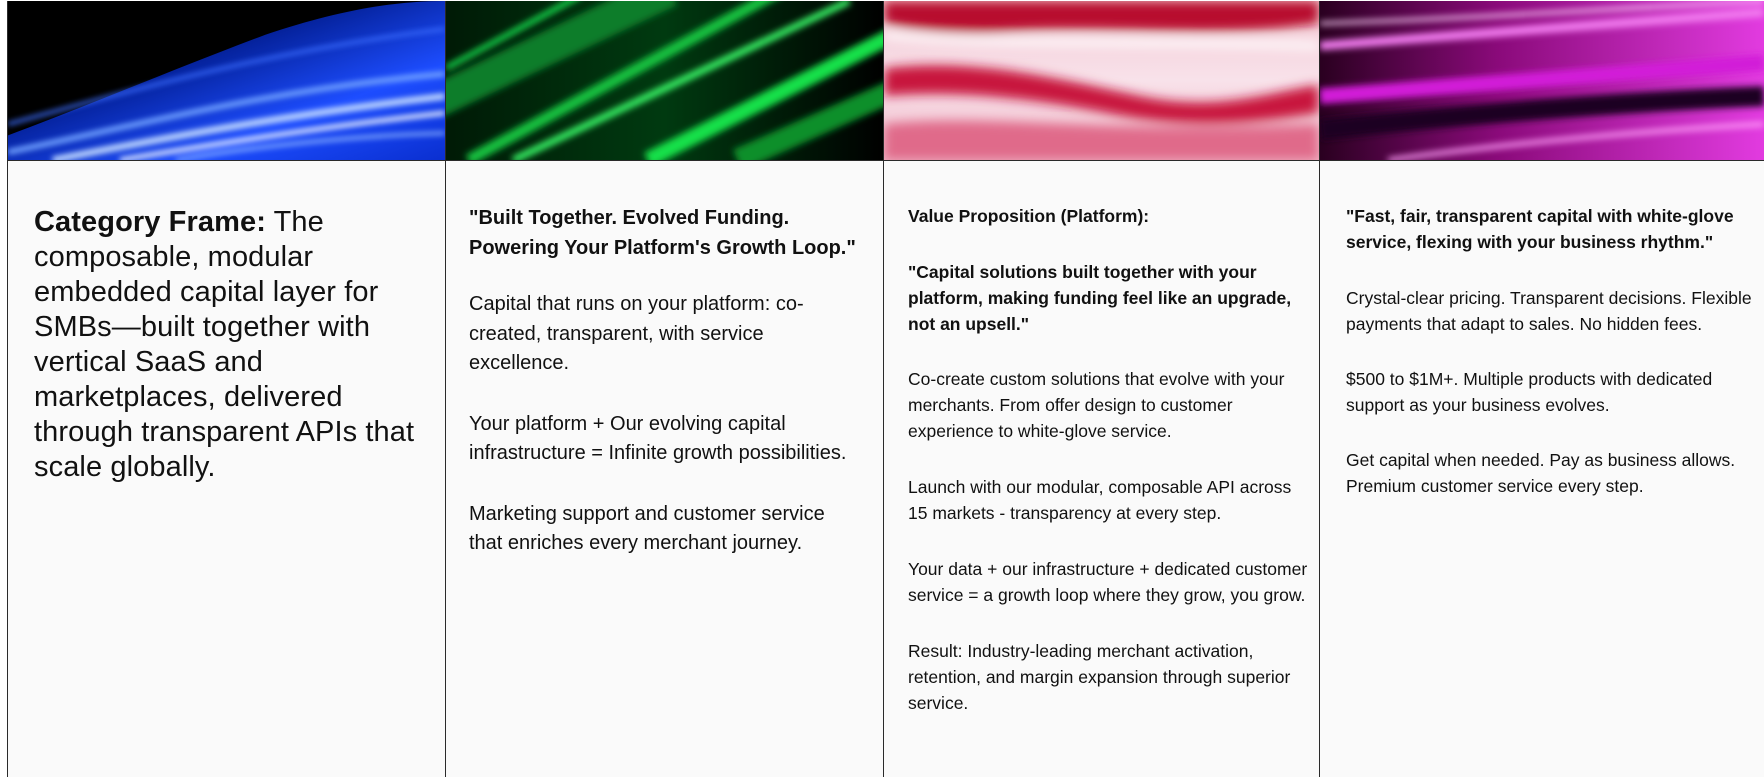 The image size is (1764, 777). What do you see at coordinates (1029, 216) in the screenshot?
I see `value-proposition-label: Value Proposition (Platform):` at bounding box center [1029, 216].